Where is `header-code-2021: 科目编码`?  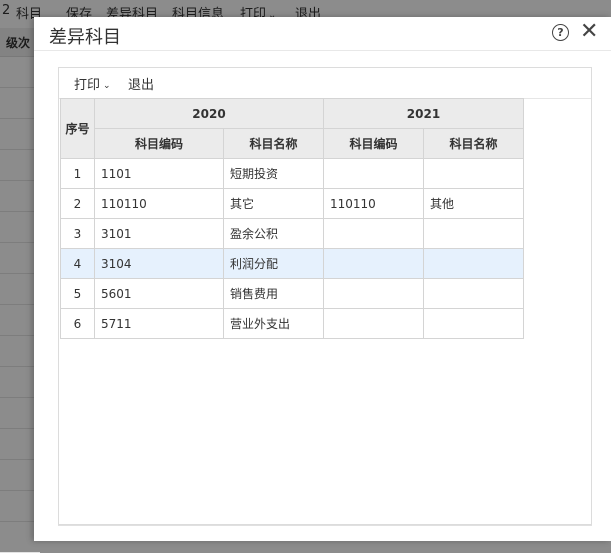 header-code-2021: 科目编码 is located at coordinates (373, 143).